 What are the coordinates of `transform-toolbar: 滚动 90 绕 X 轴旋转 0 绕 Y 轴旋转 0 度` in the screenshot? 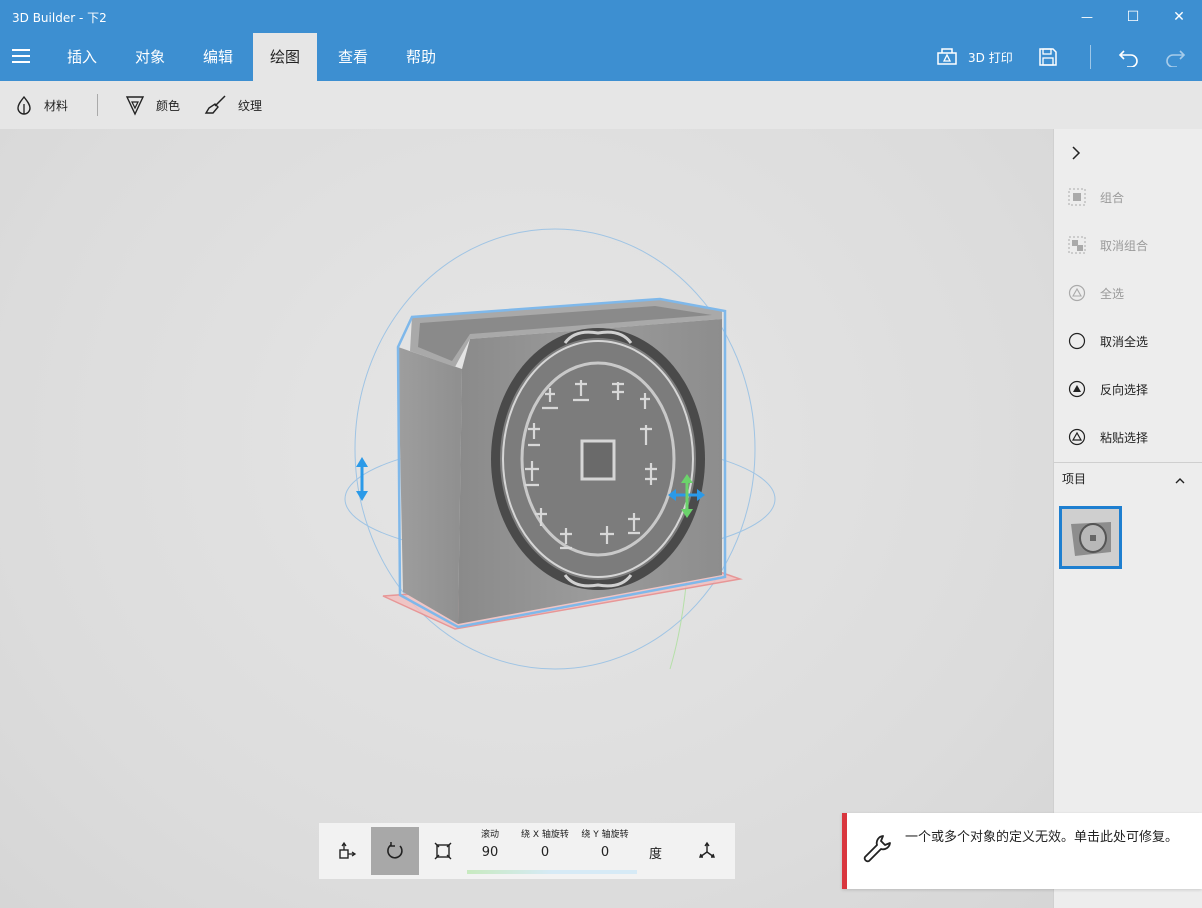 It's located at (527, 851).